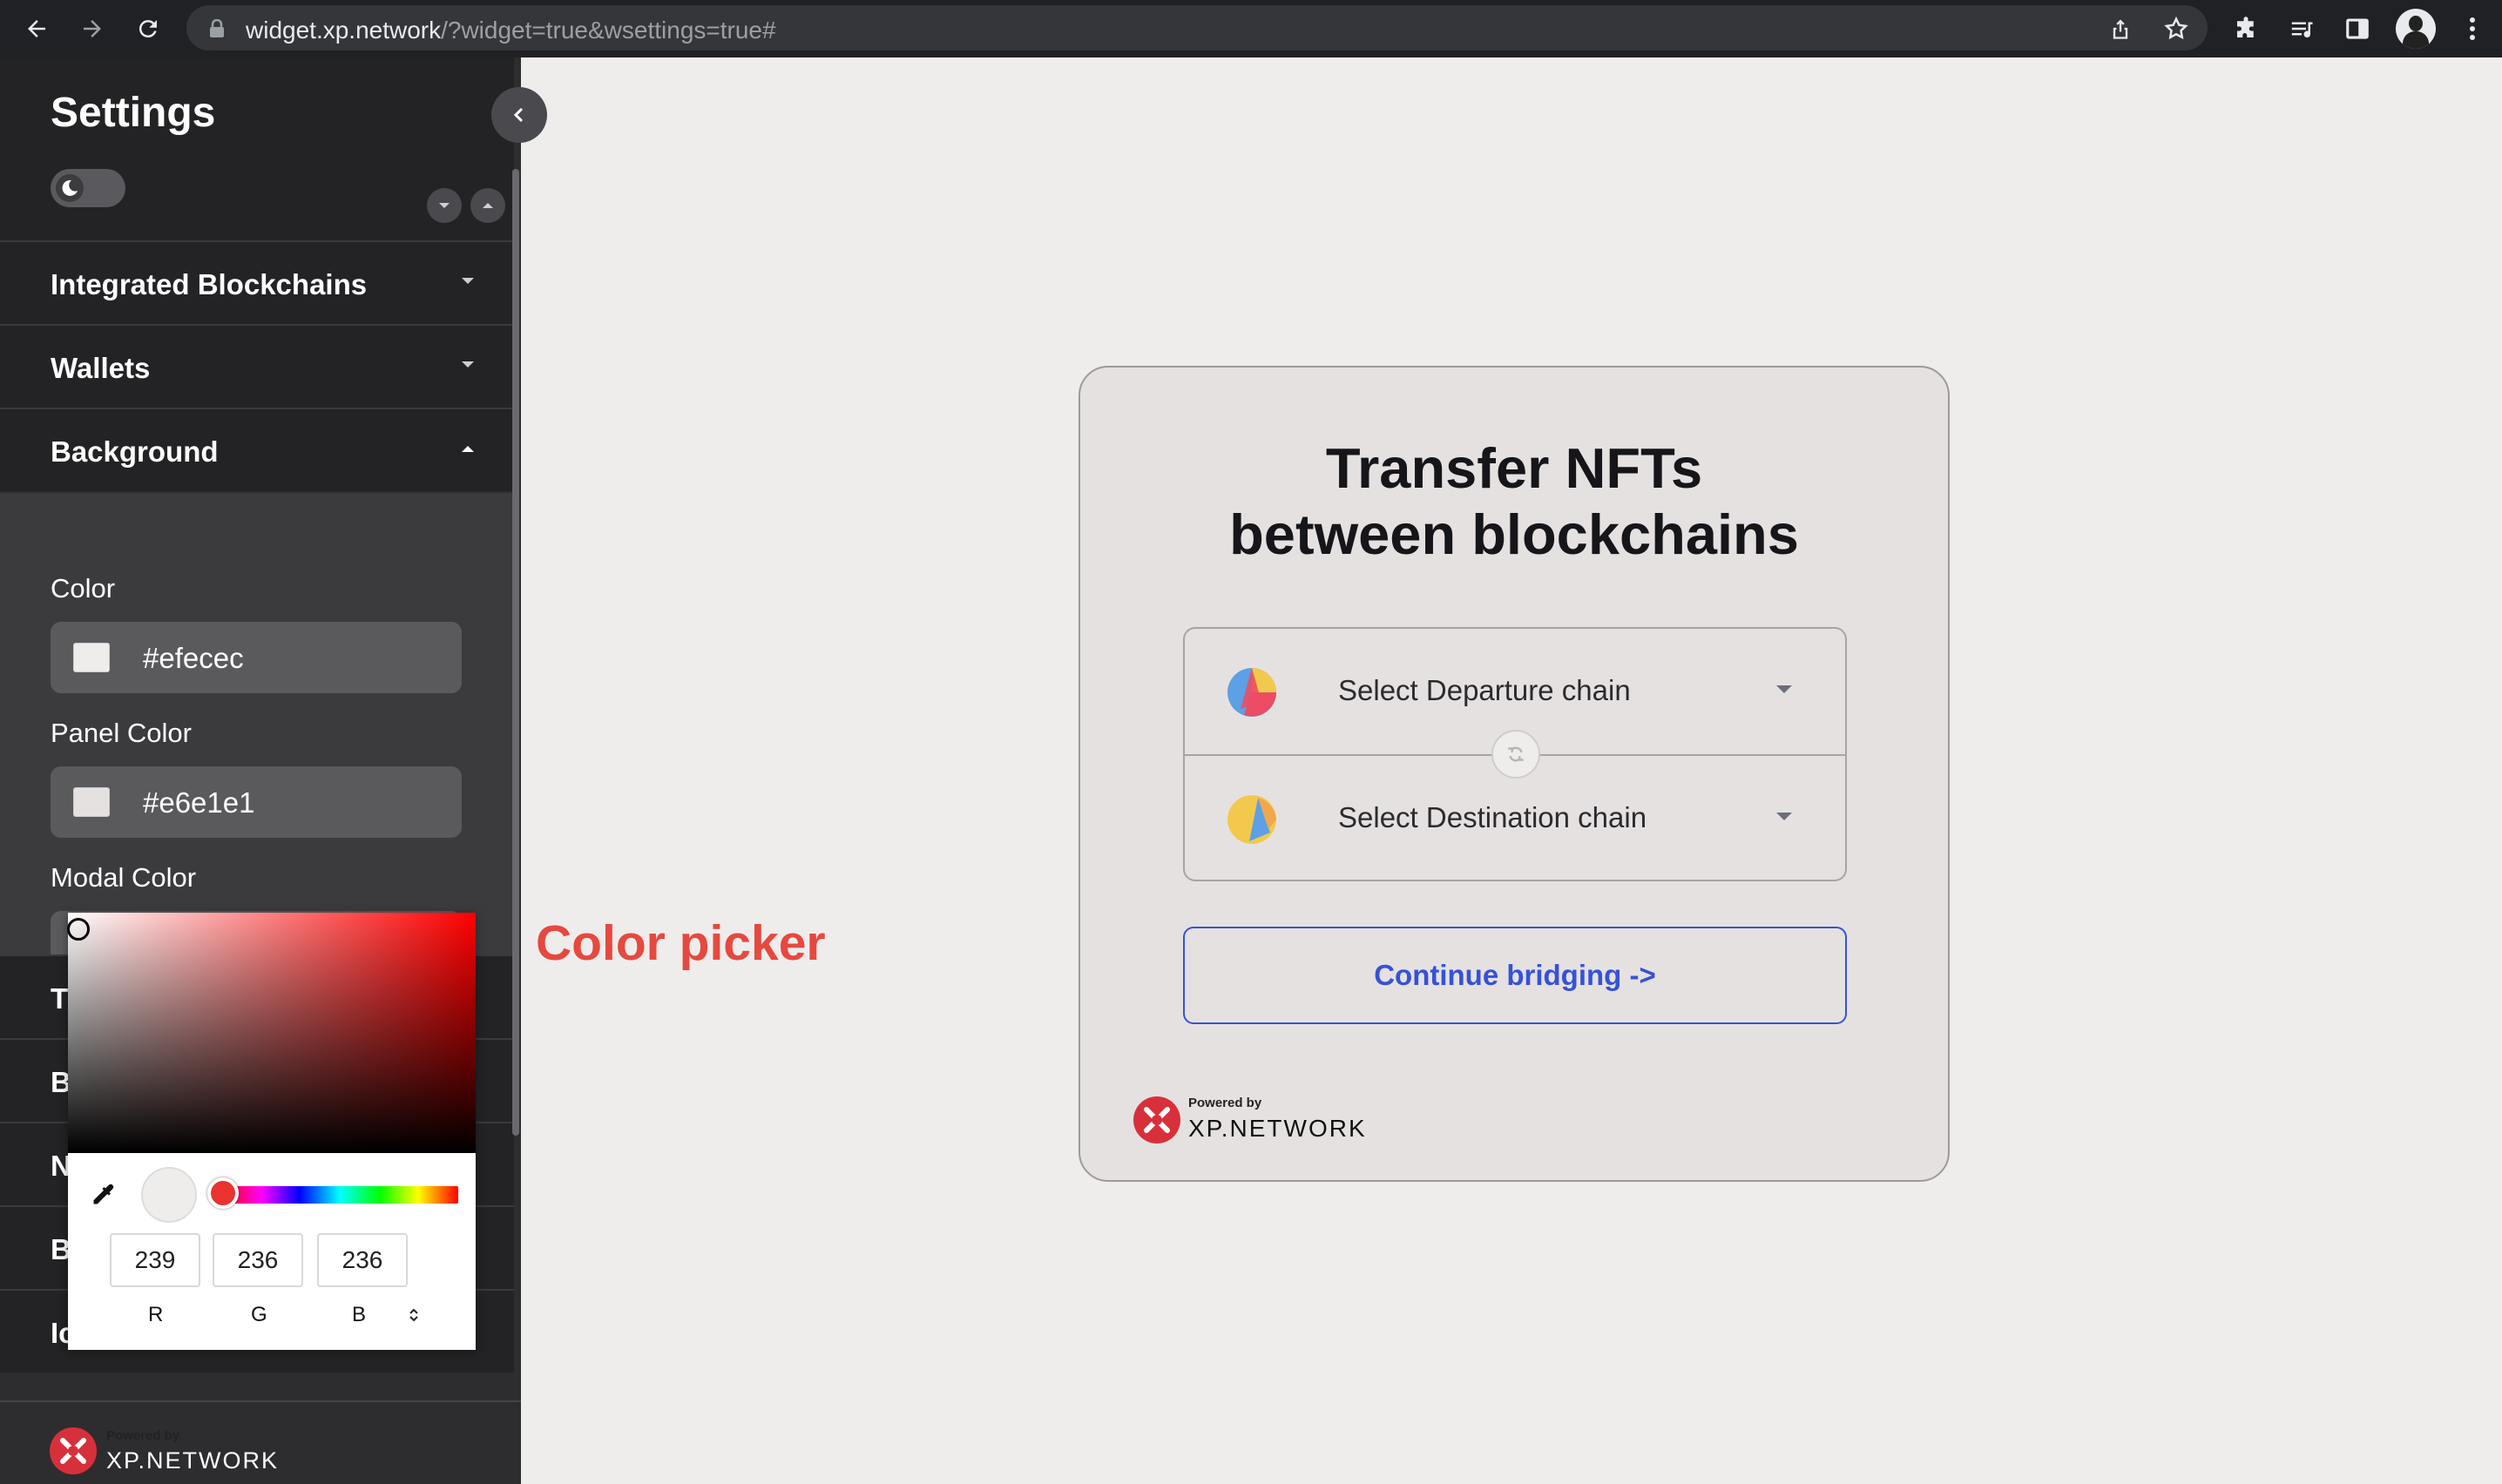 The image size is (2502, 1484). Describe the element at coordinates (362, 1260) in the screenshot. I see `blue-input: 236` at that location.